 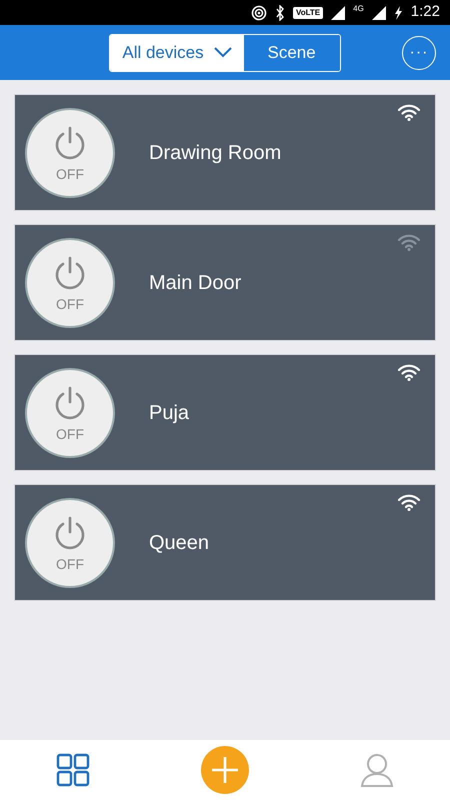 I want to click on hotspot-icon, so click(x=258, y=12).